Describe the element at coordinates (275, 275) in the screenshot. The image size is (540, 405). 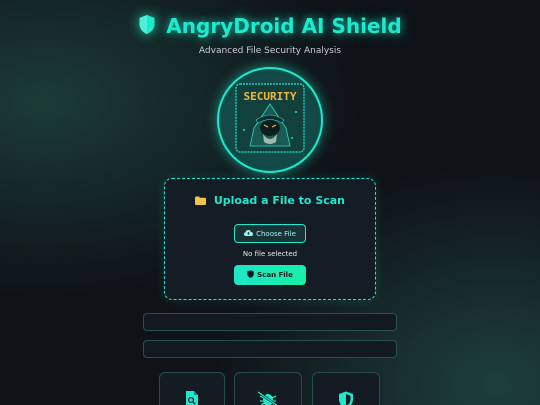
I see `scan-file-label: Scan File` at that location.